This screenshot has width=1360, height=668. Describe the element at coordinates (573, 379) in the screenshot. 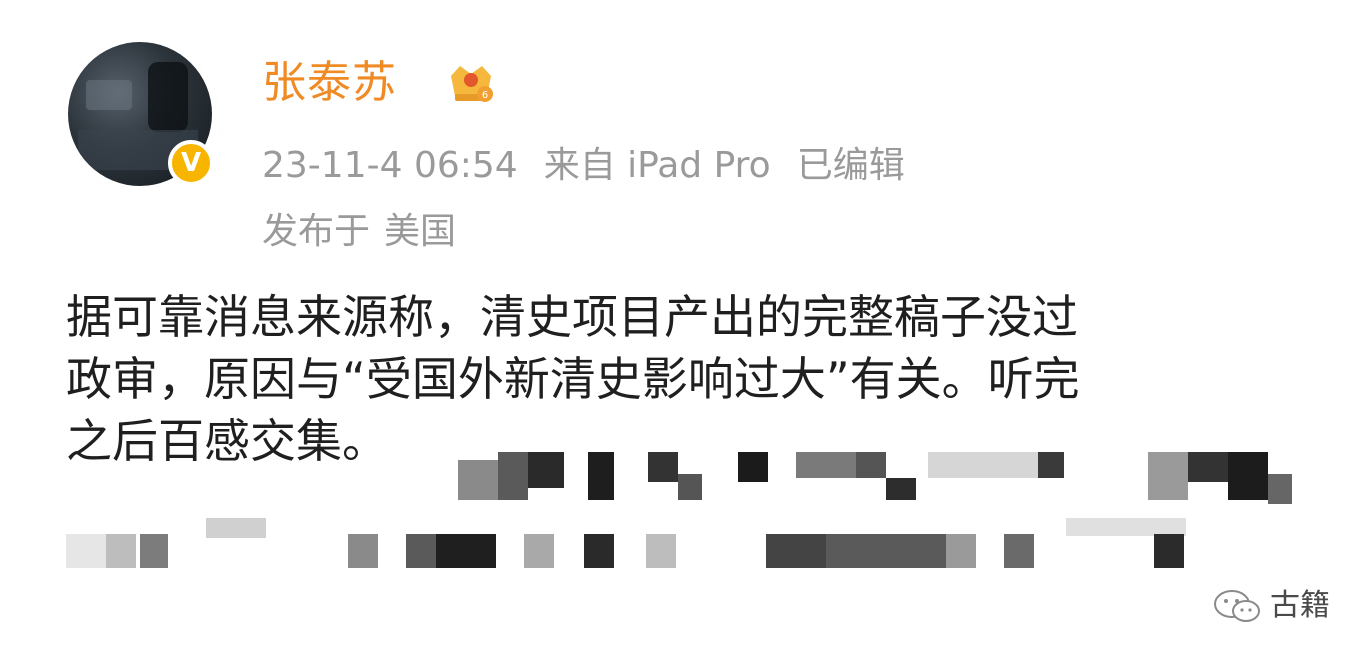

I see `post-line: 政审，原因与“受国外新清史影响过大”有关。听完` at that location.